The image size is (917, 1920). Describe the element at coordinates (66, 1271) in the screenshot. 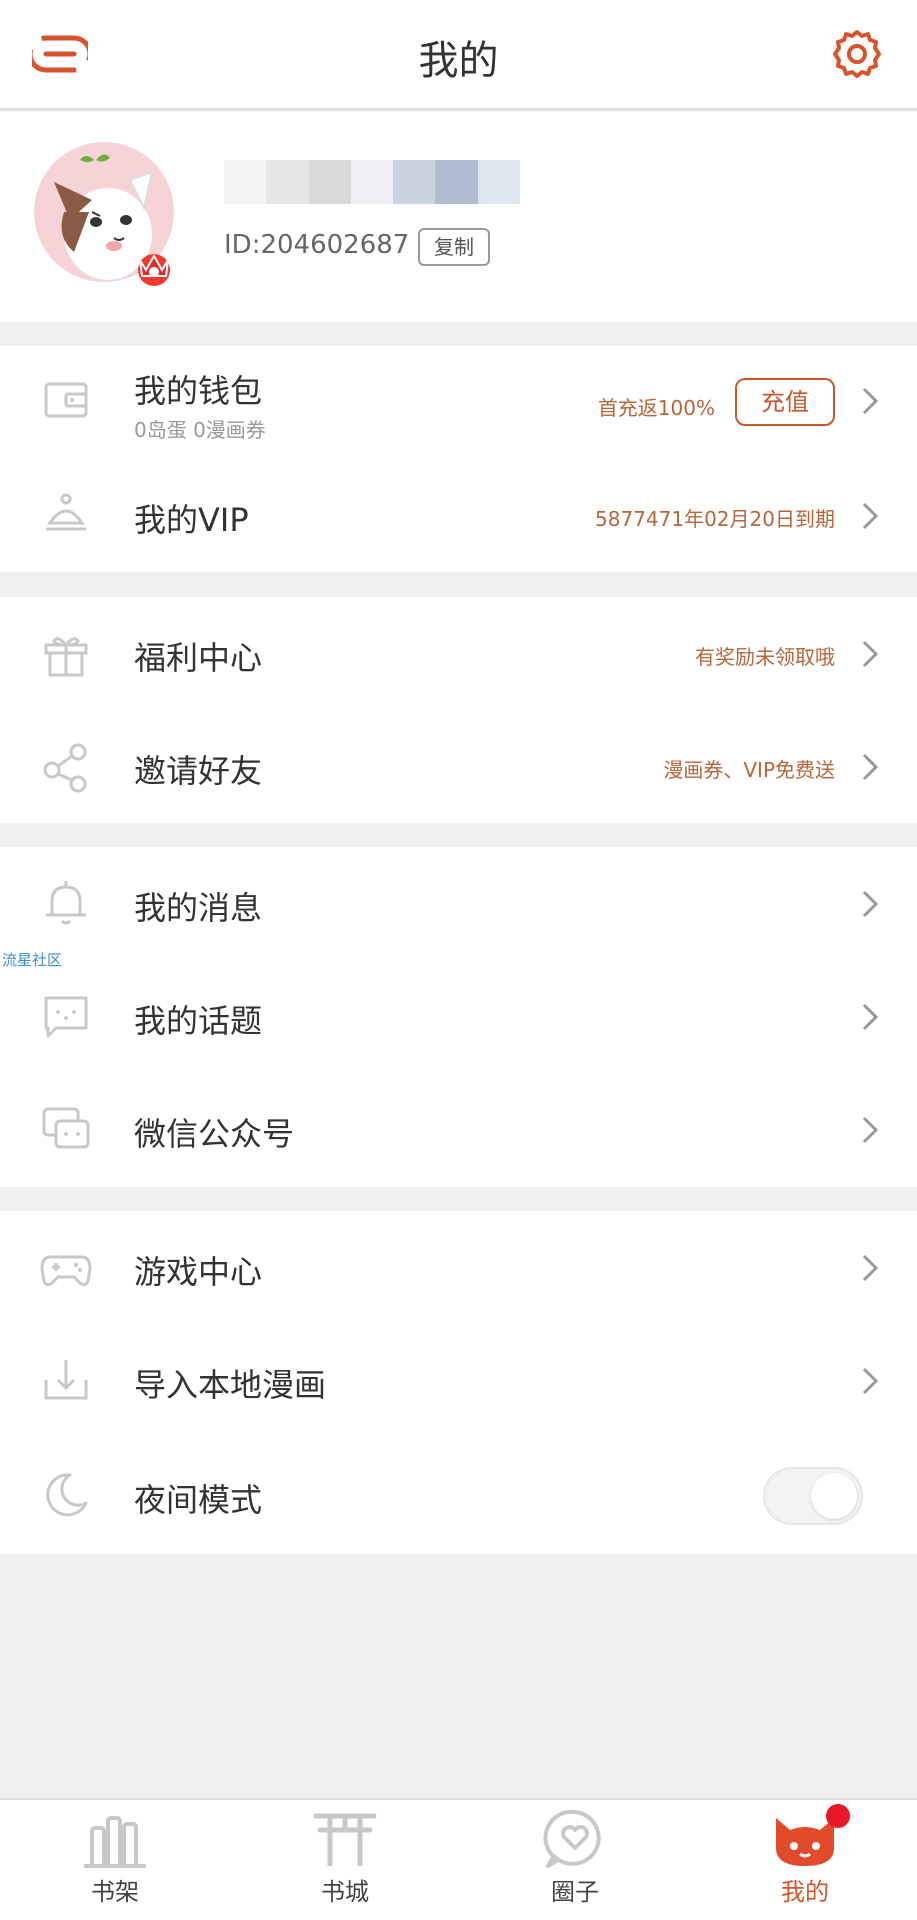

I see `gamepad-icon` at that location.